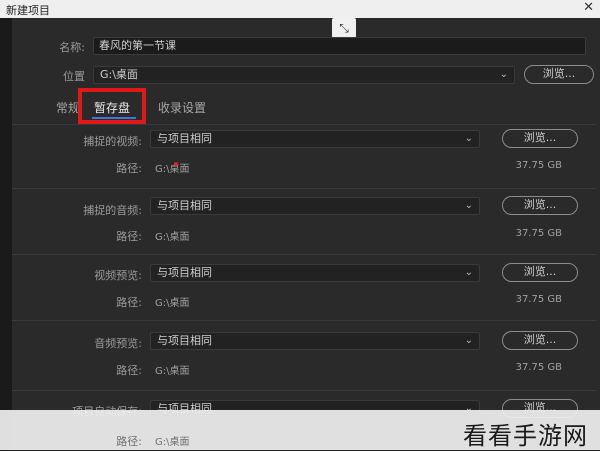 This screenshot has width=600, height=451. I want to click on audio-preview-label: 音频预览:, so click(118, 343).